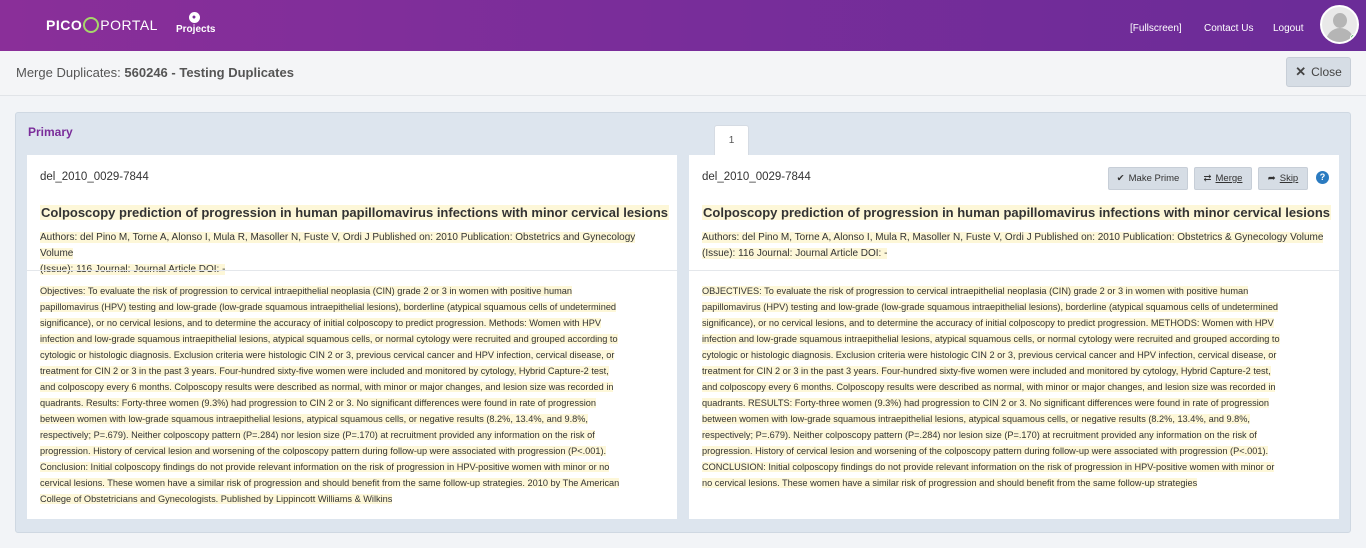 This screenshot has width=1366, height=548. Describe the element at coordinates (1156, 28) in the screenshot. I see `fullscreen-link: [Fullscreen]` at that location.